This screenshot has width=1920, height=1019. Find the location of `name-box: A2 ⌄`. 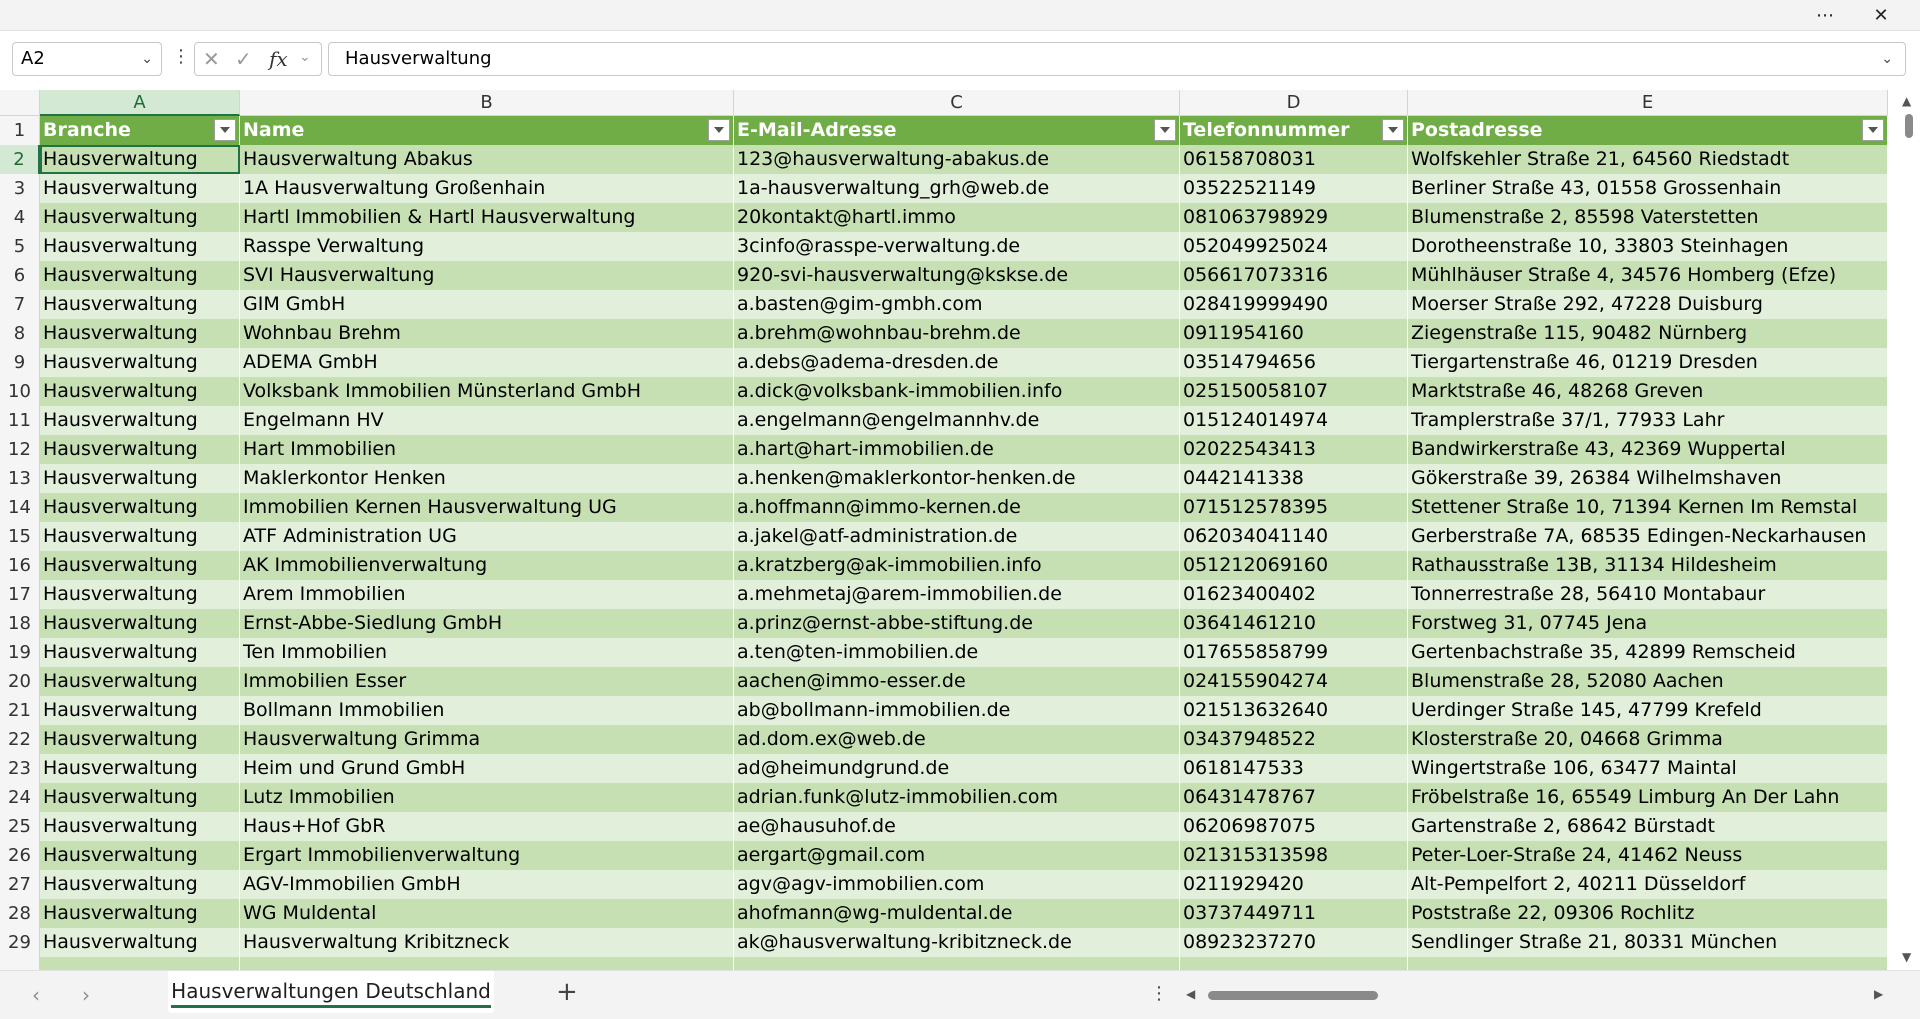

name-box: A2 ⌄ is located at coordinates (87, 59).